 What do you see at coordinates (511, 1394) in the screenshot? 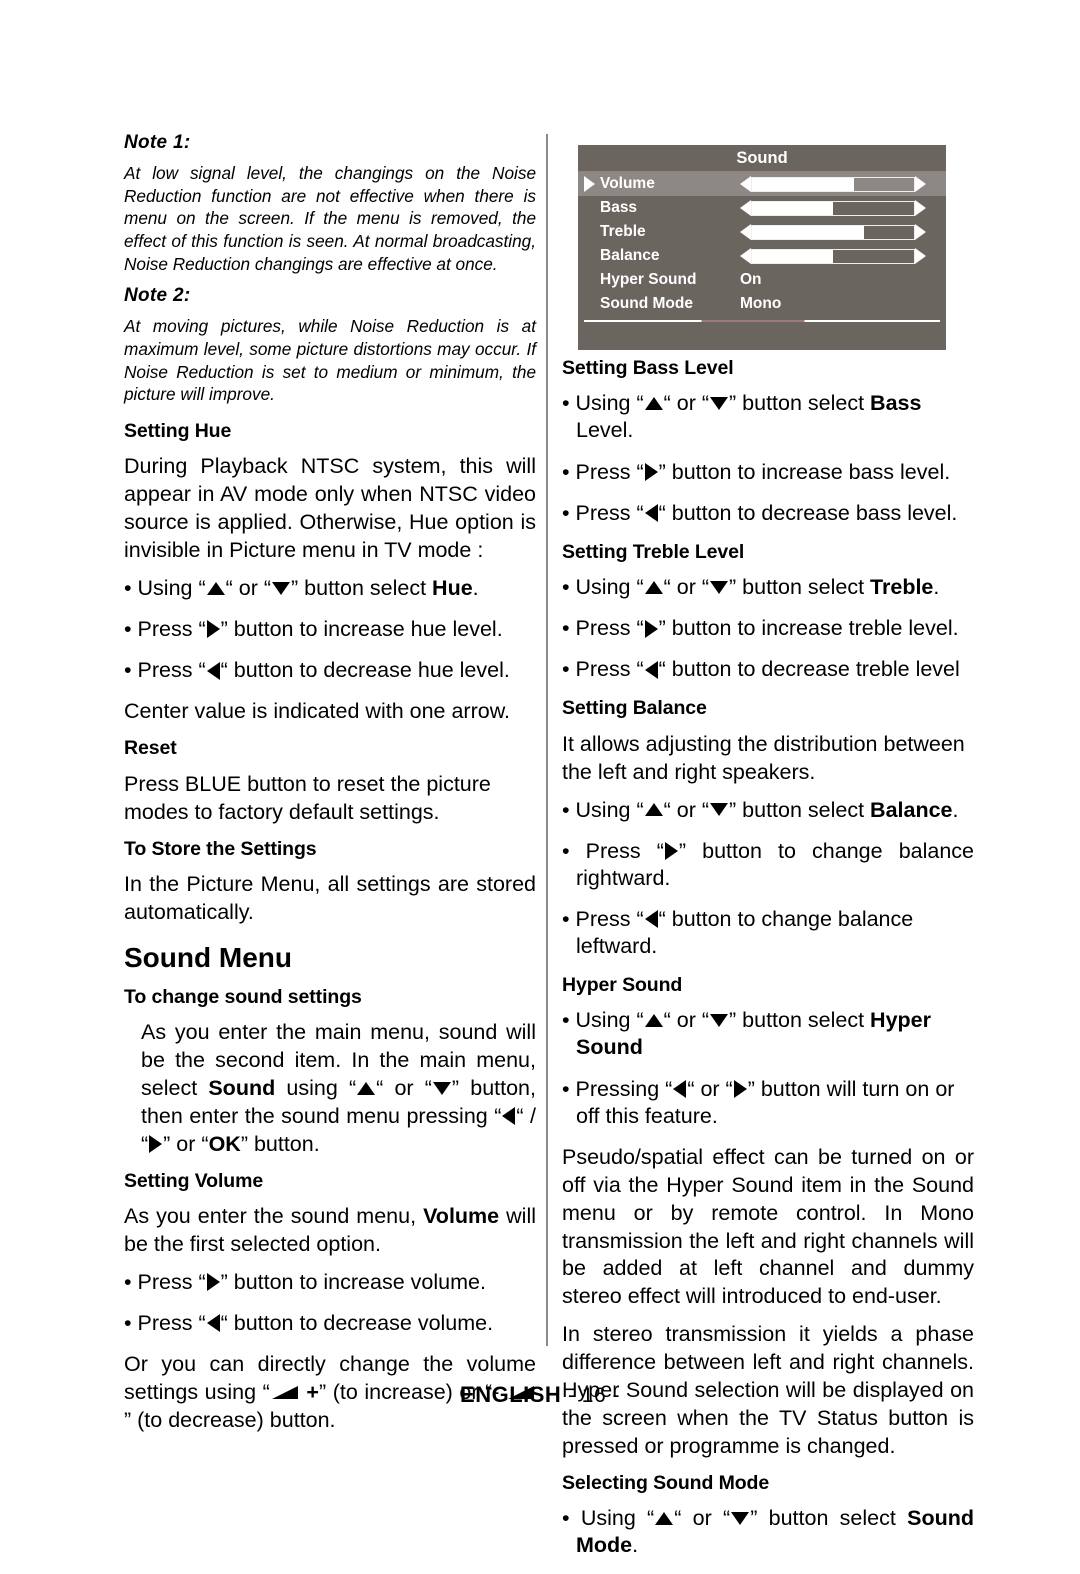
I see `footer-language: ENGLISH` at bounding box center [511, 1394].